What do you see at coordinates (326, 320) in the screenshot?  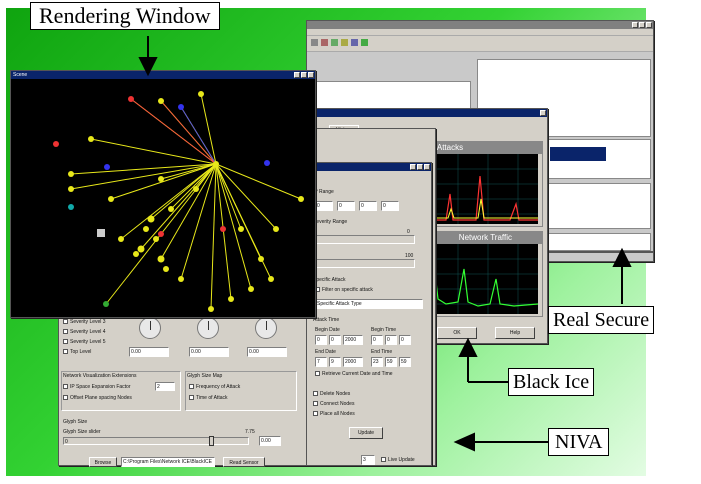 I see `attack-time-label: Attack Time` at bounding box center [326, 320].